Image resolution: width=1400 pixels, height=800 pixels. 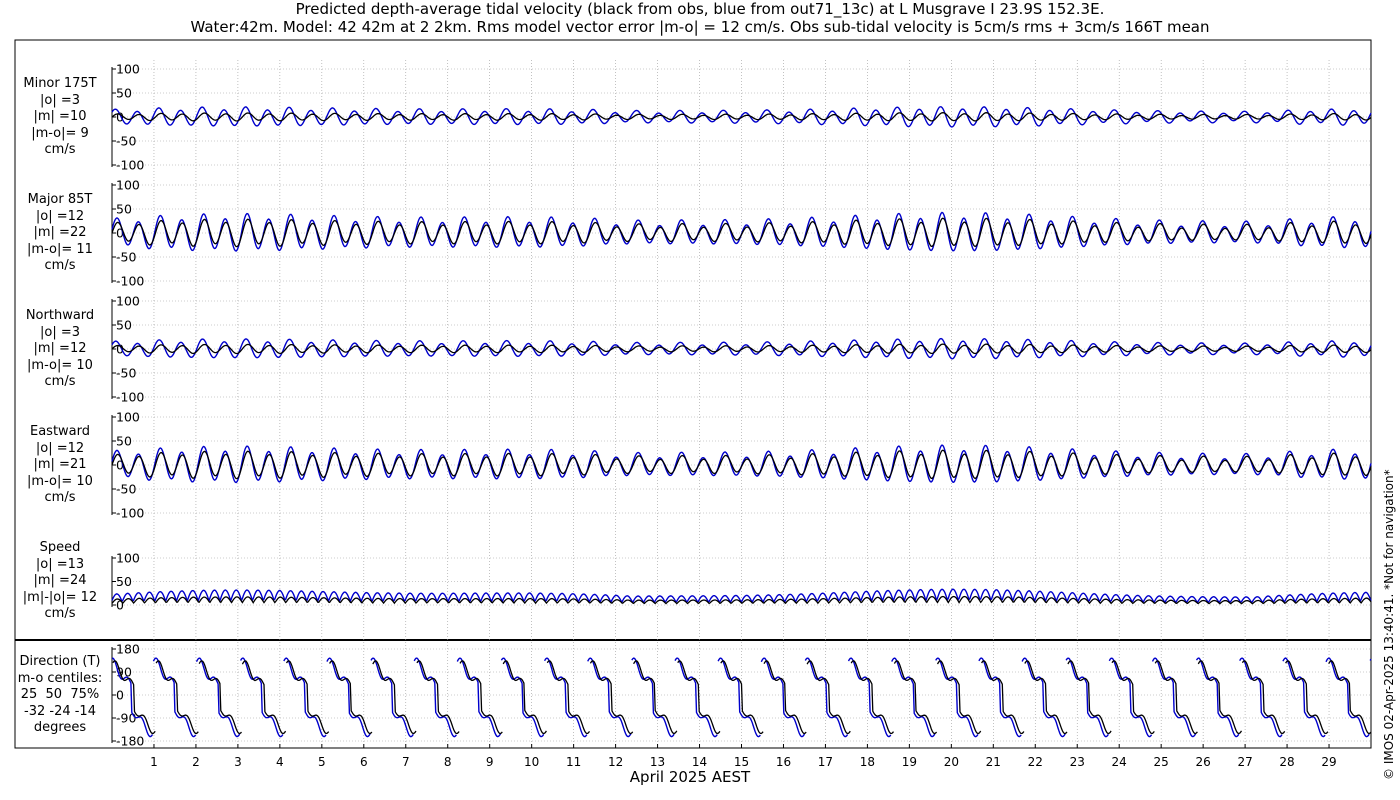 I want to click on northward-label-line-1: |o| =3, so click(x=59, y=332).